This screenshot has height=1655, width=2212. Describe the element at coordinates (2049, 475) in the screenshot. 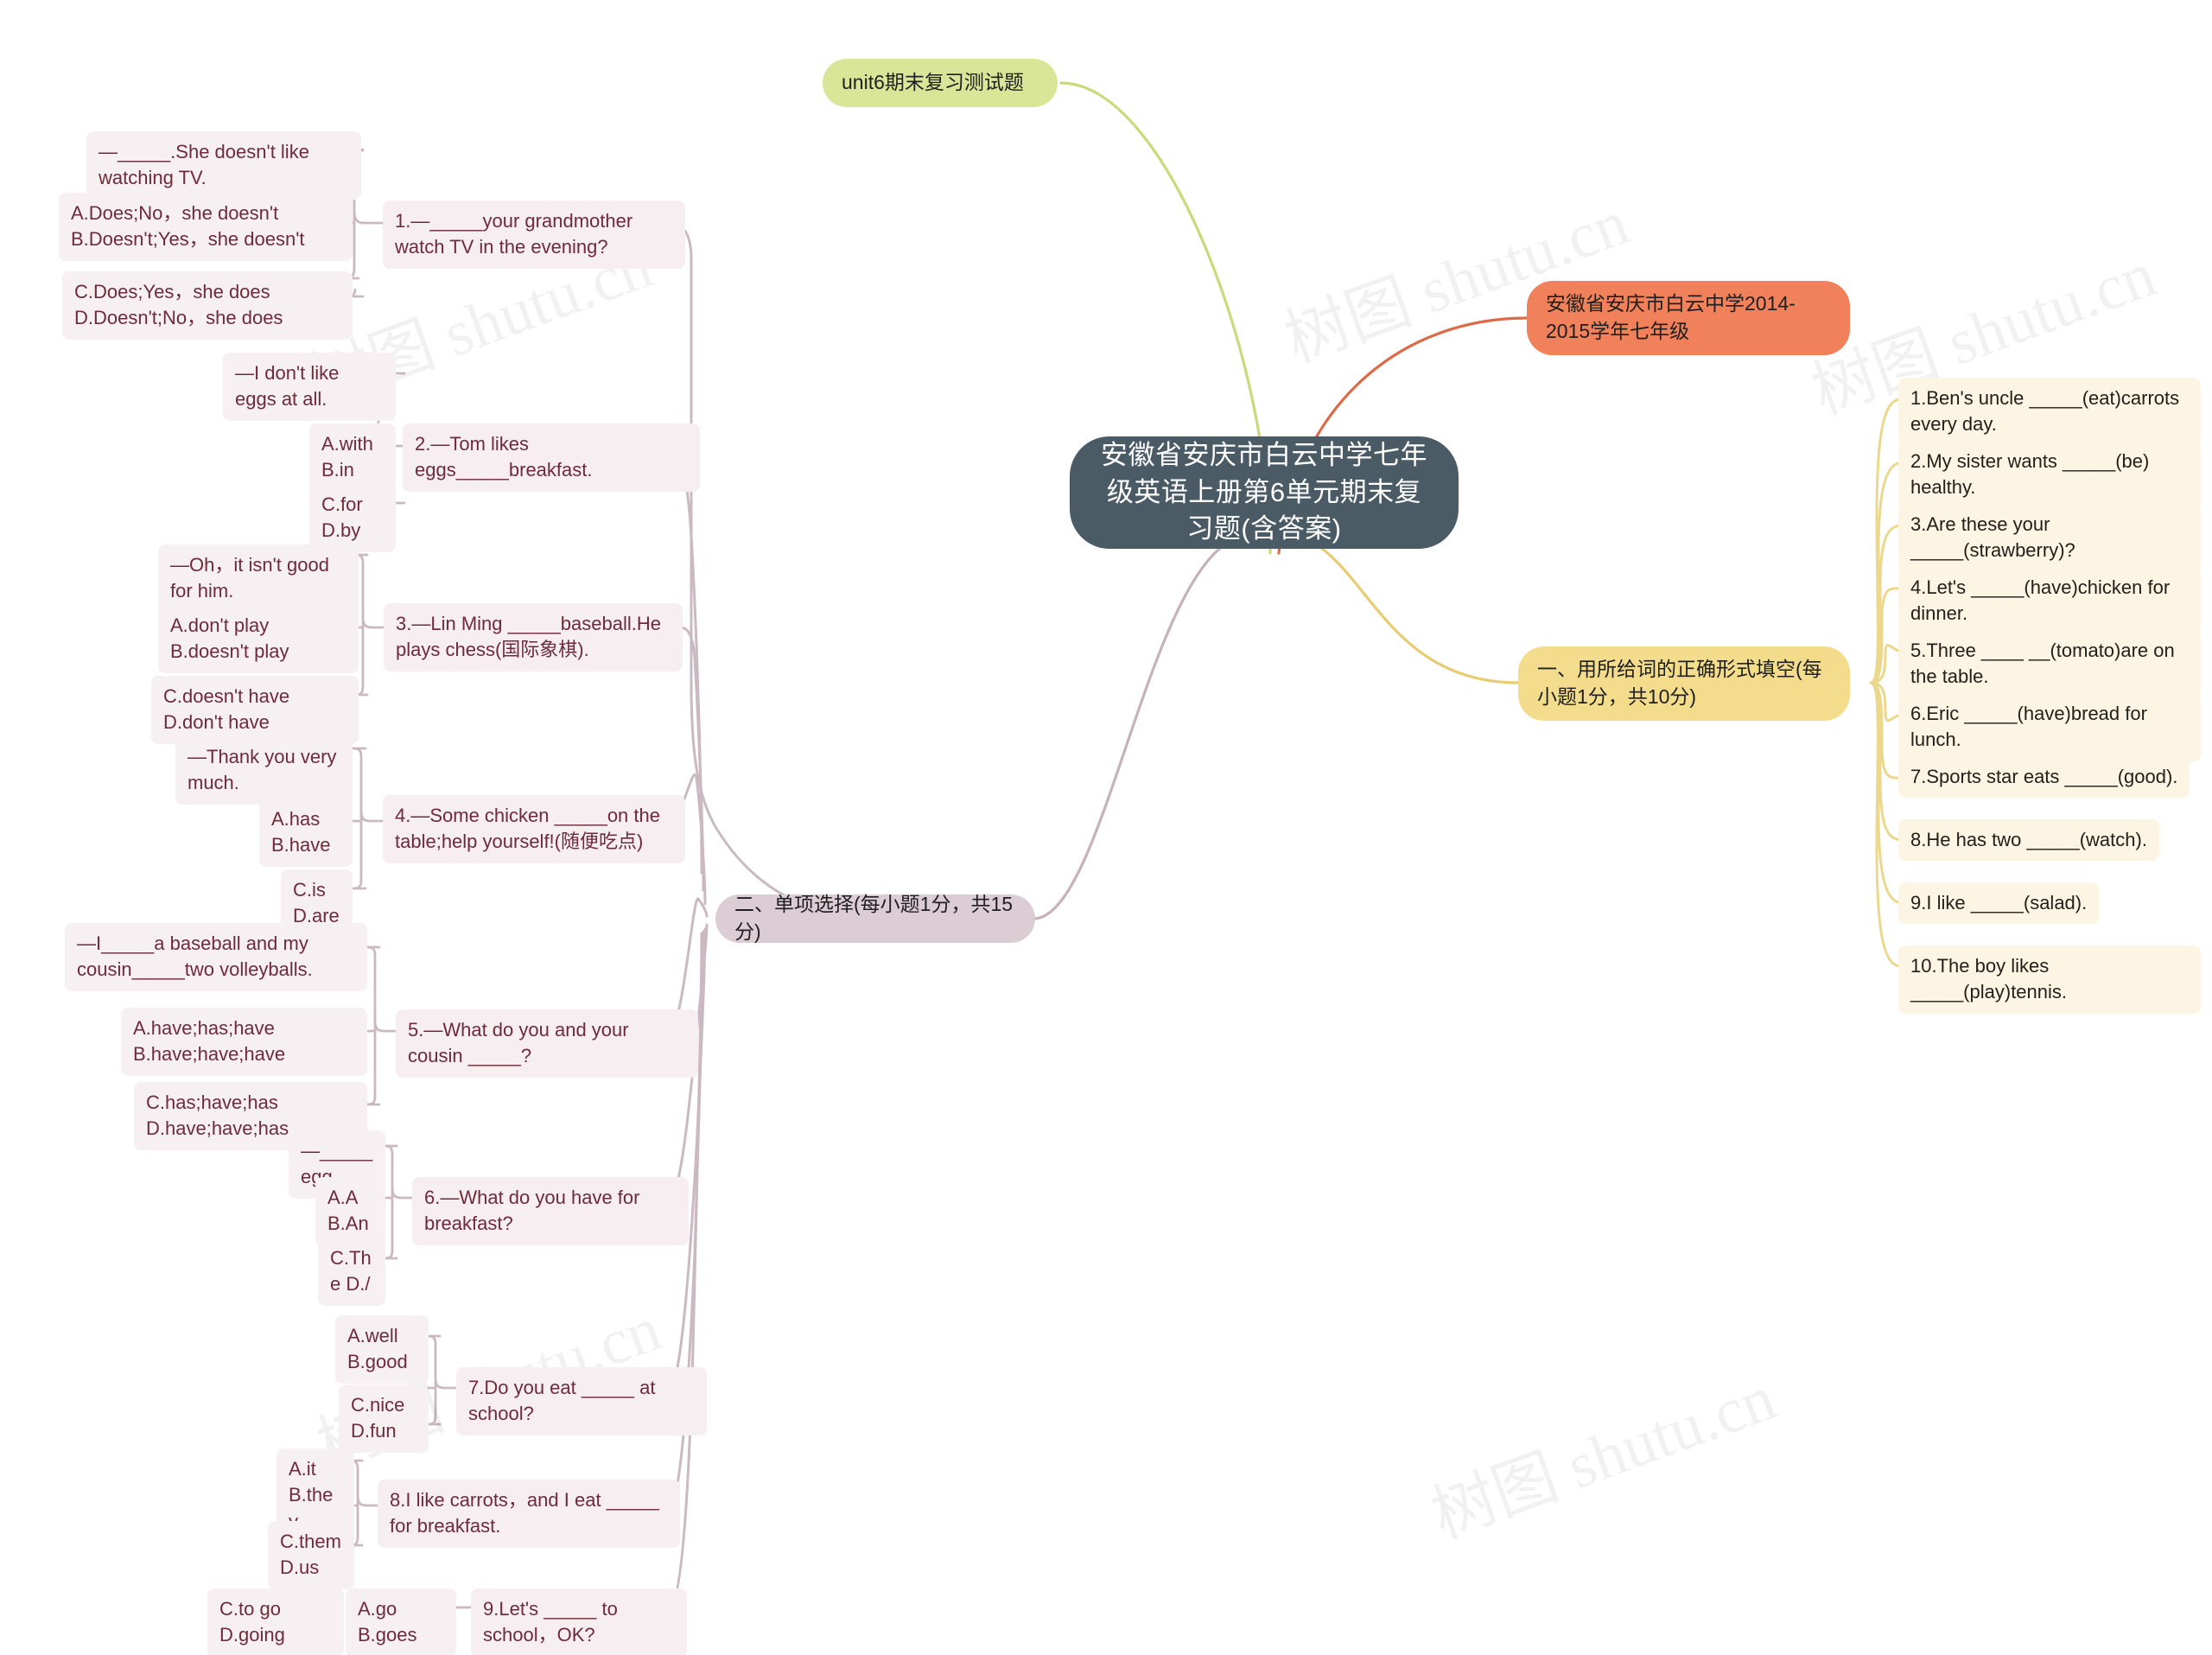

I see `fill-blank-item-2: 2.My sister wants _____(be) healthy.` at that location.